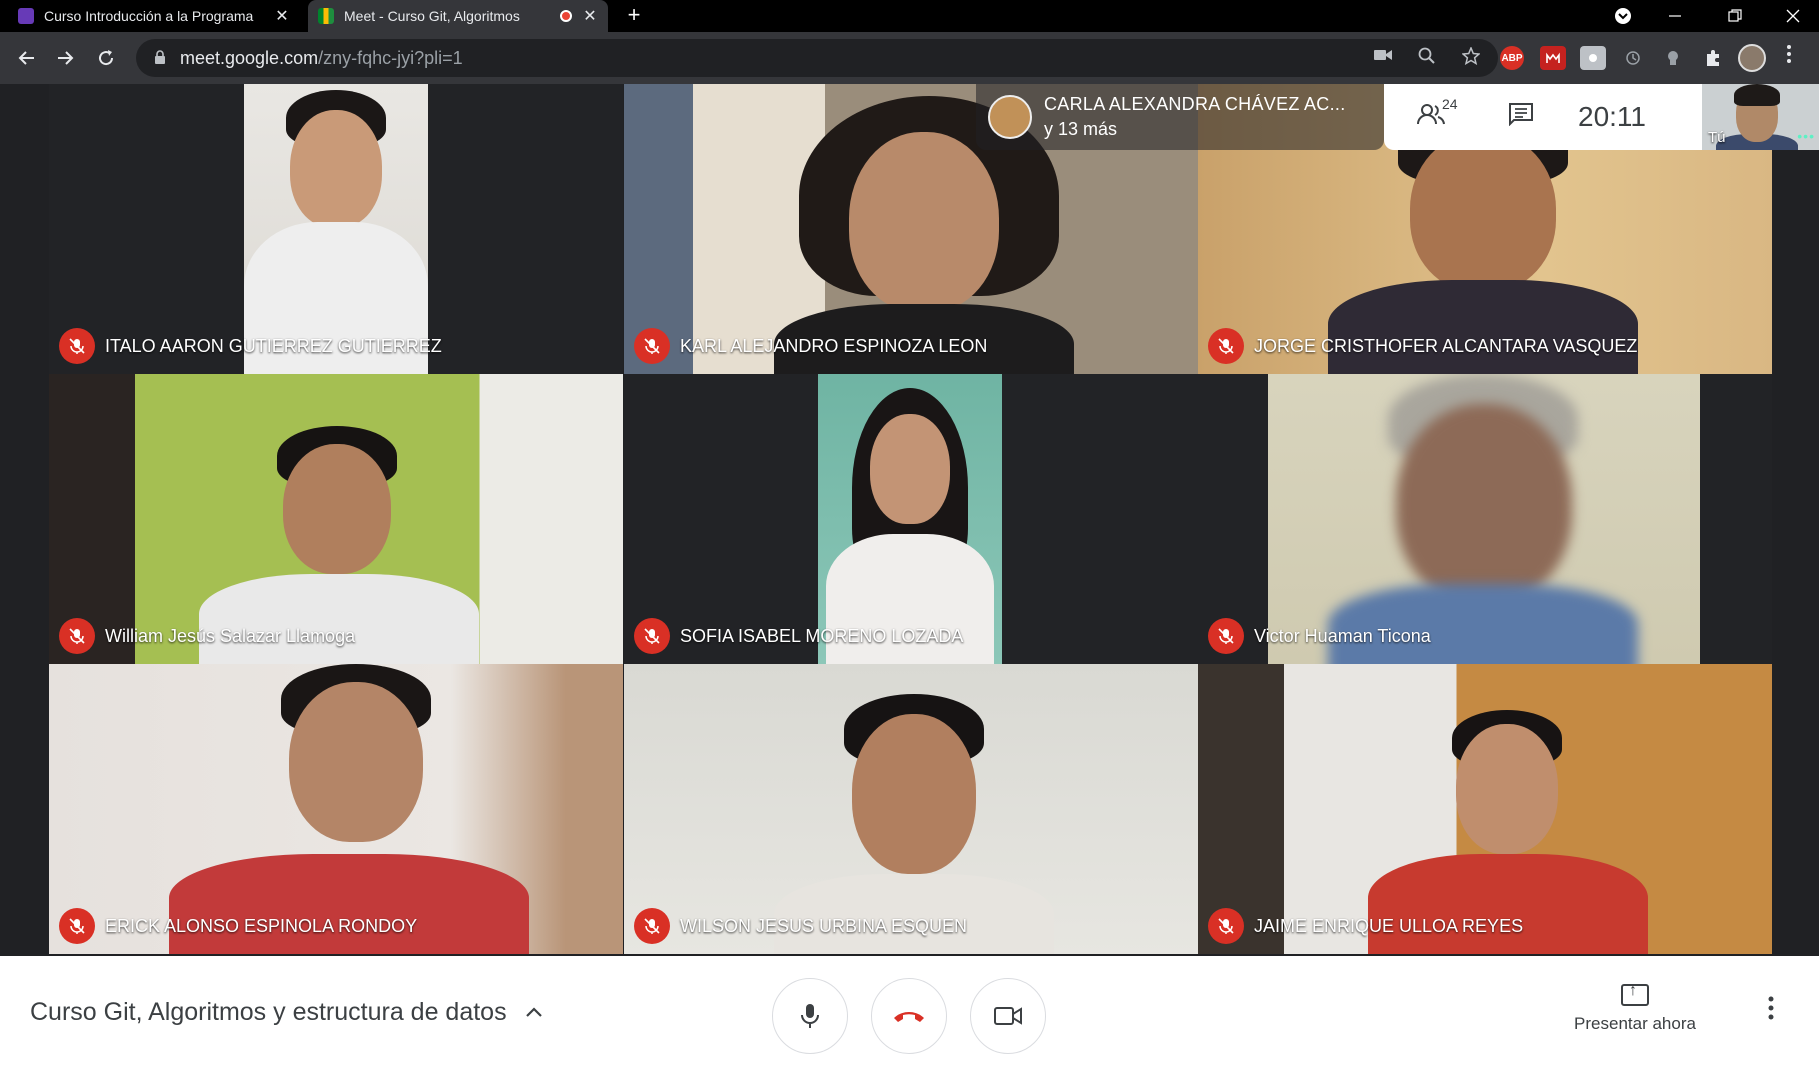 Image resolution: width=1819 pixels, height=1074 pixels. I want to click on camera-in-use-icon, so click(1383, 58).